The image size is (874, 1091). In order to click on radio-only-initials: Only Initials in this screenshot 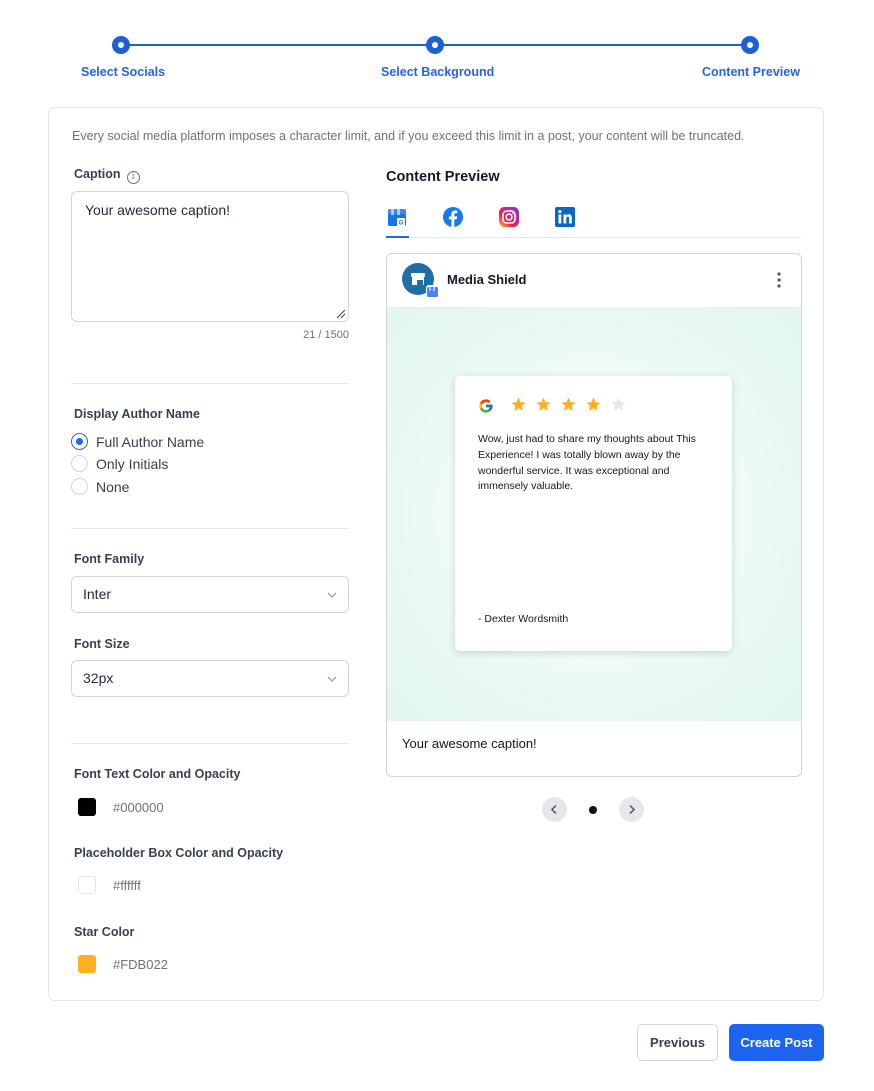, I will do `click(119, 463)`.